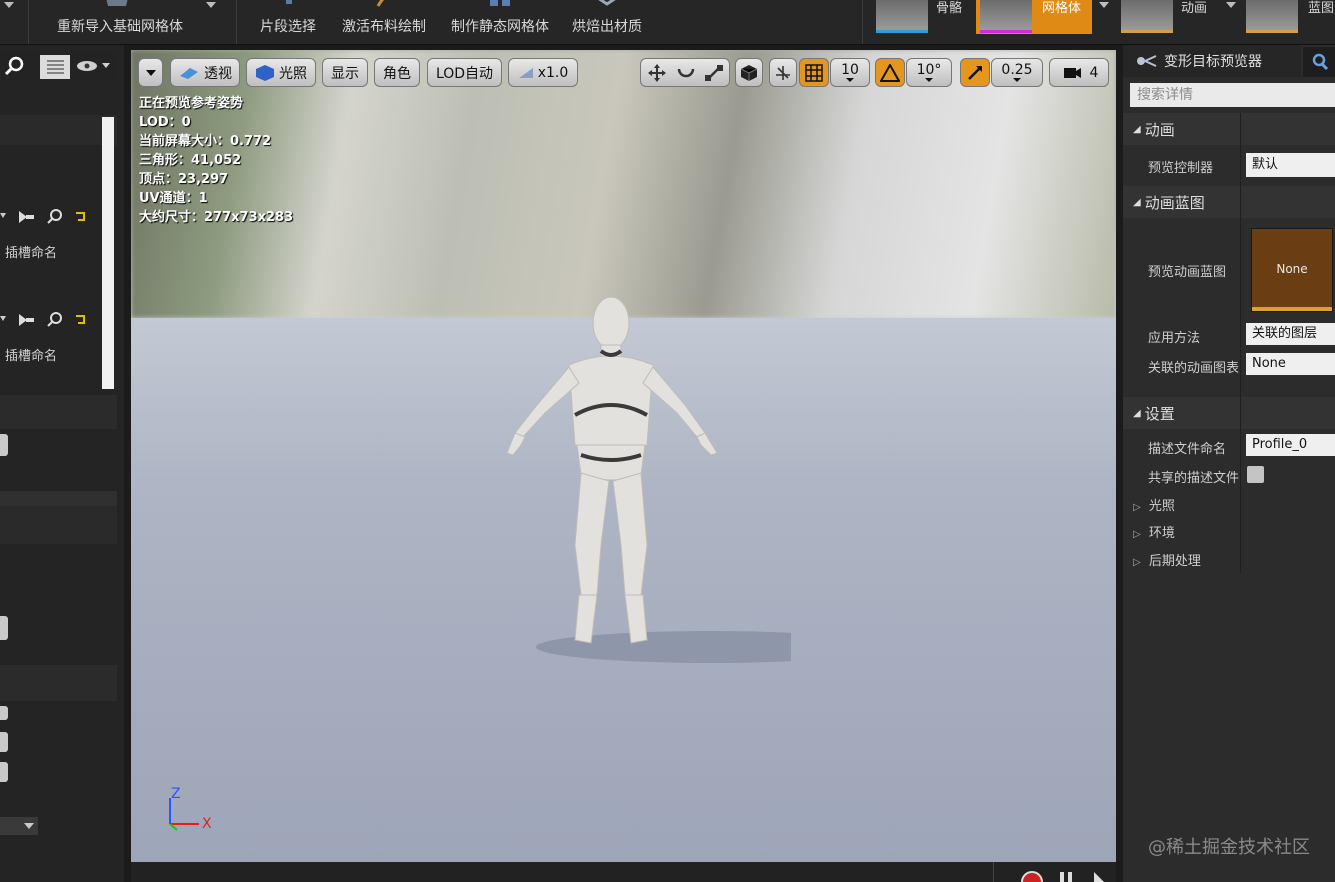 This screenshot has width=1335, height=882. I want to click on section-animation: ◢ 动画, so click(1229, 129).